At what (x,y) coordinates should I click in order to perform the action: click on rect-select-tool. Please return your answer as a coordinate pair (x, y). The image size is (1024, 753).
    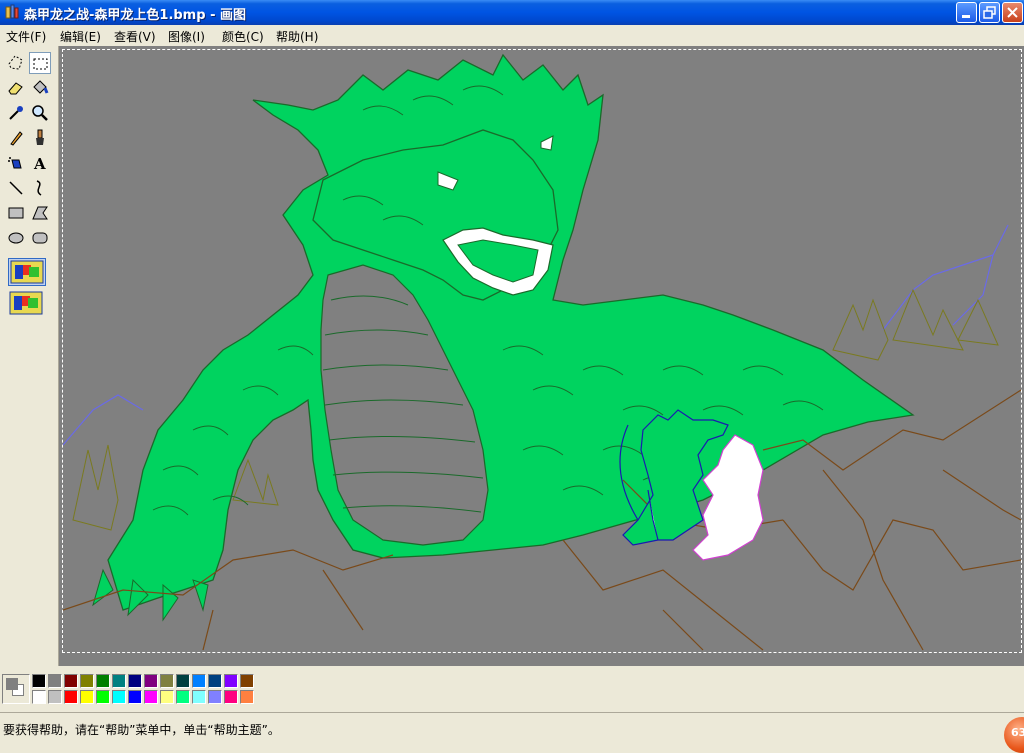
    Looking at the image, I should click on (40, 63).